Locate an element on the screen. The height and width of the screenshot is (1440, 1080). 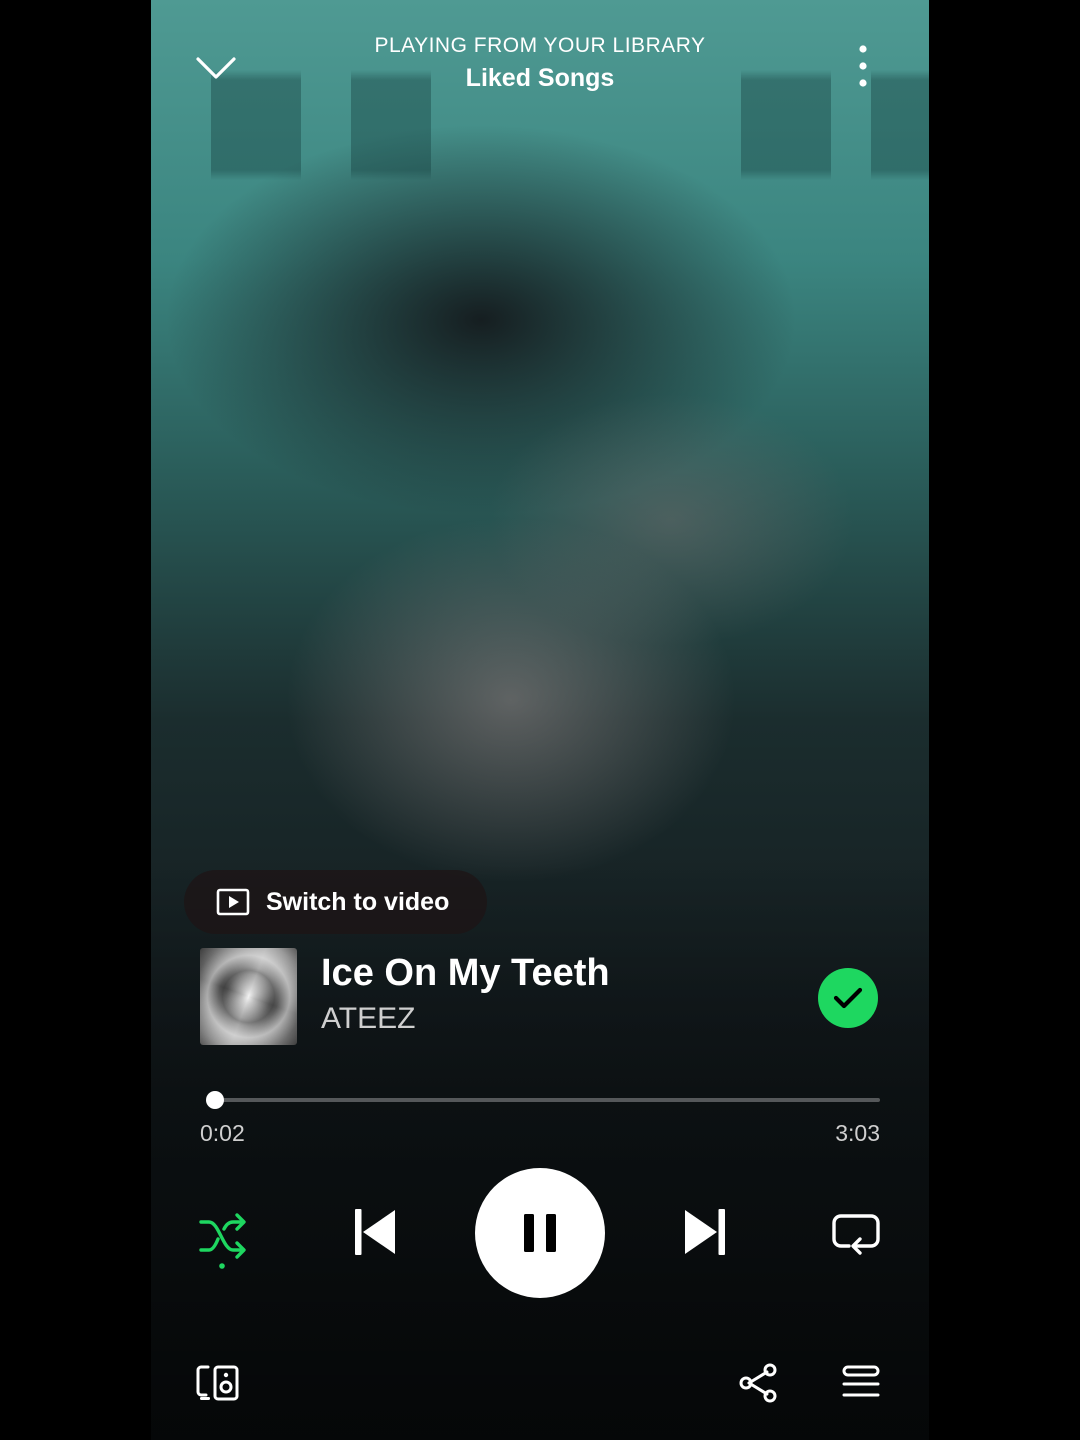
shuffle-icon is located at coordinates (222, 1241).